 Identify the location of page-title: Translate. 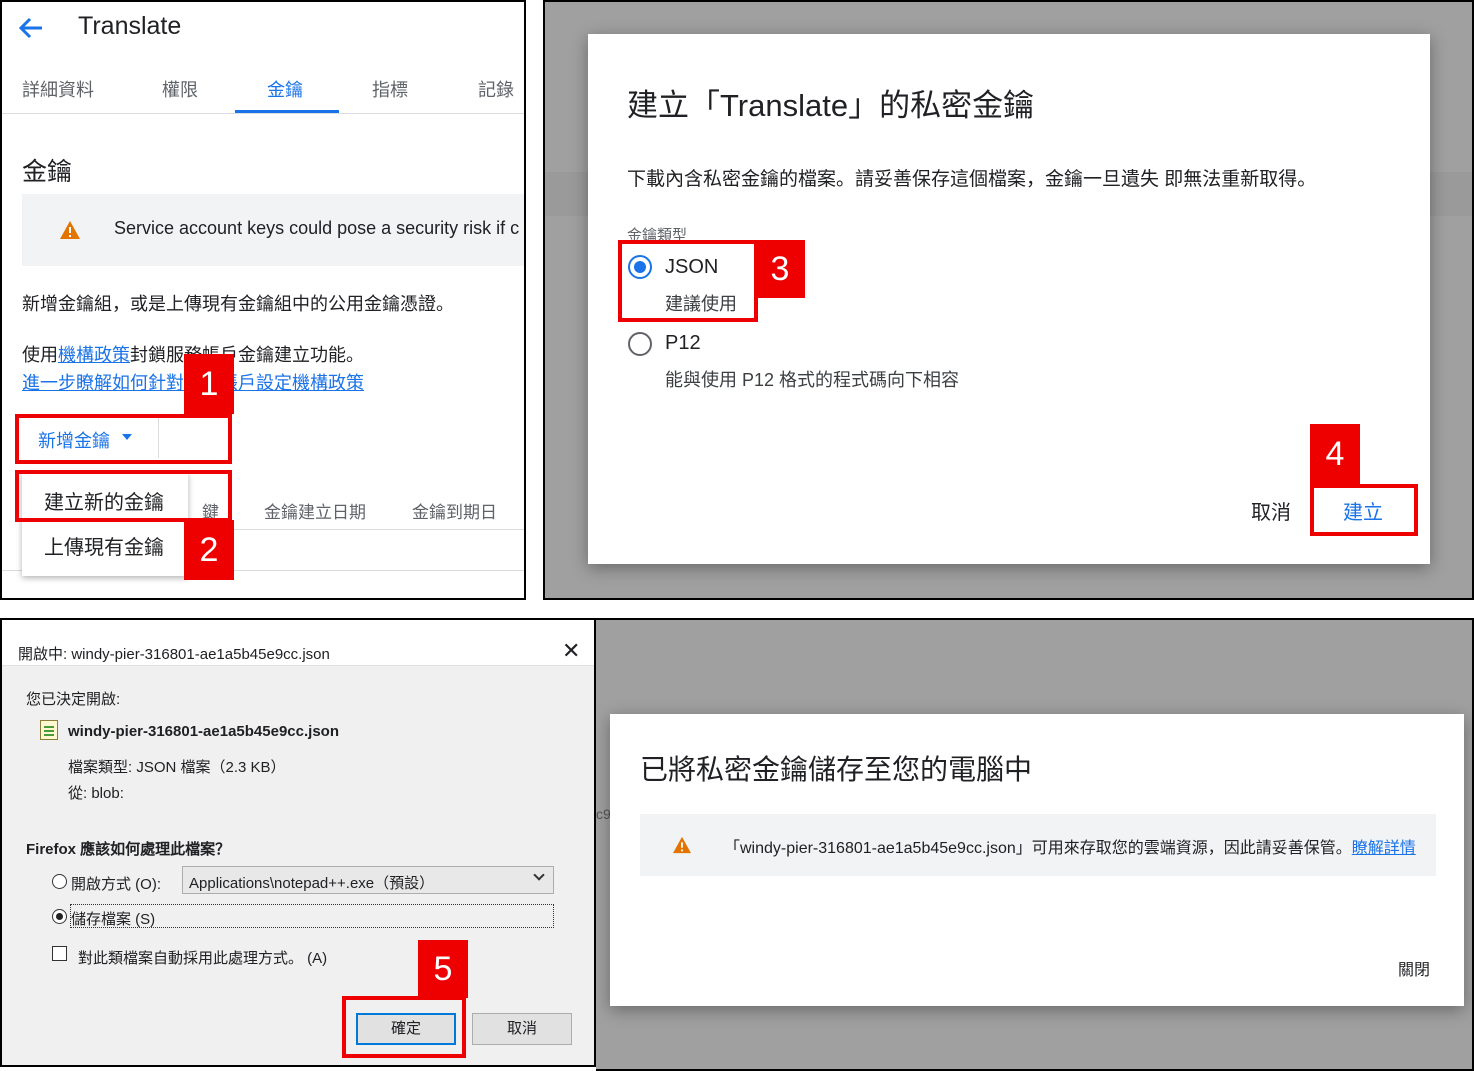
(130, 26).